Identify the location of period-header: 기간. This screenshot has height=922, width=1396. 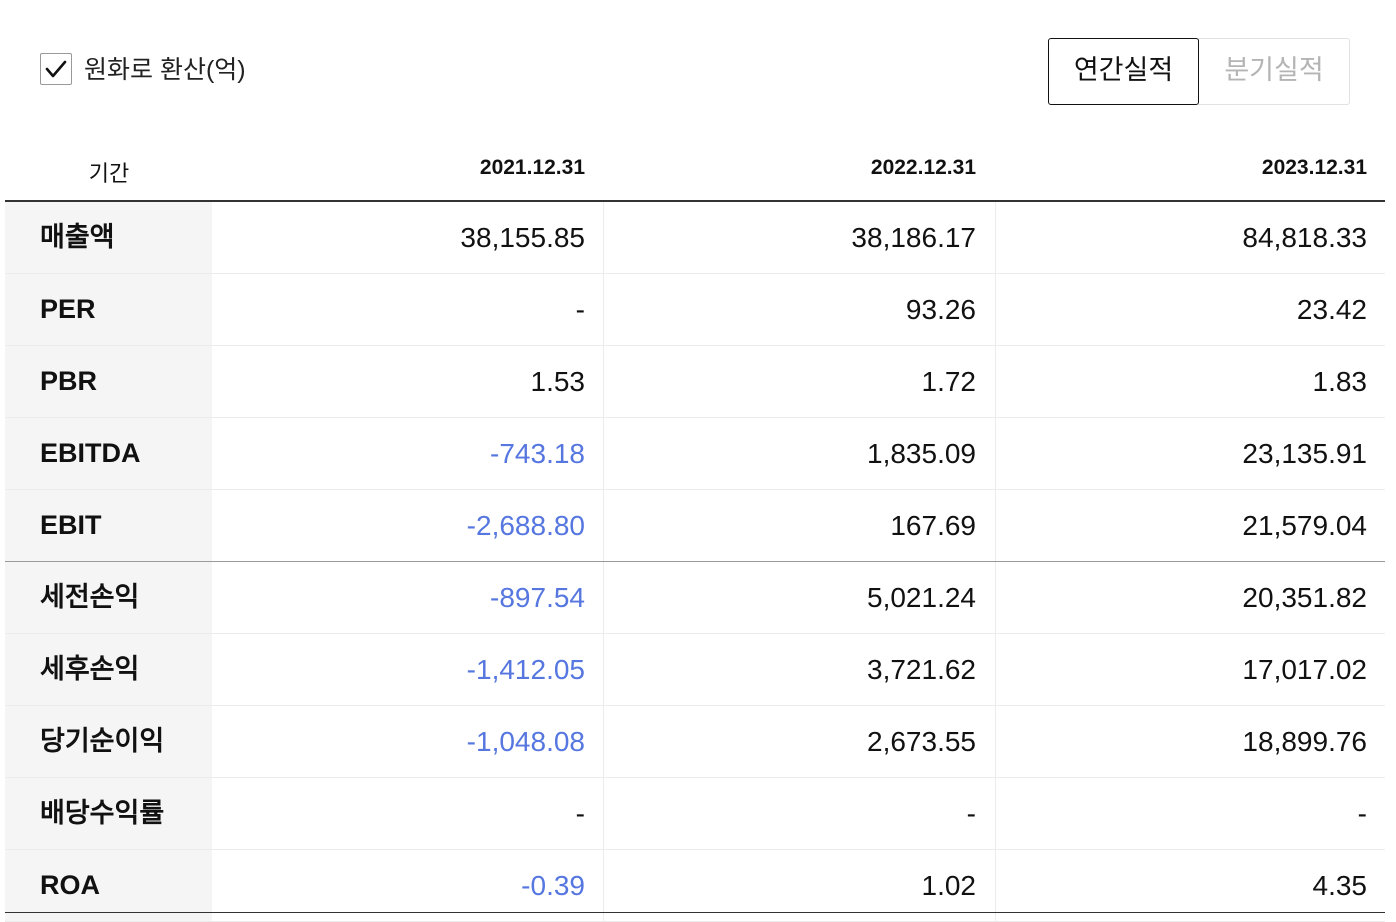
(109, 173).